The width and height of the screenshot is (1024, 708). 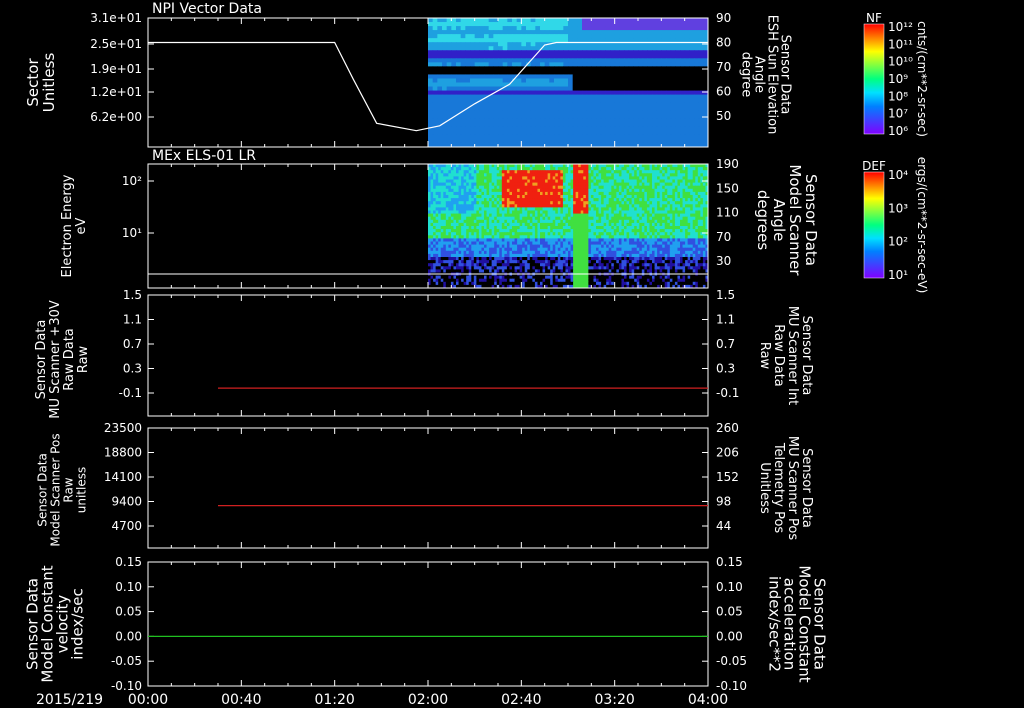 I want to click on panel-5-frame, so click(x=428, y=624).